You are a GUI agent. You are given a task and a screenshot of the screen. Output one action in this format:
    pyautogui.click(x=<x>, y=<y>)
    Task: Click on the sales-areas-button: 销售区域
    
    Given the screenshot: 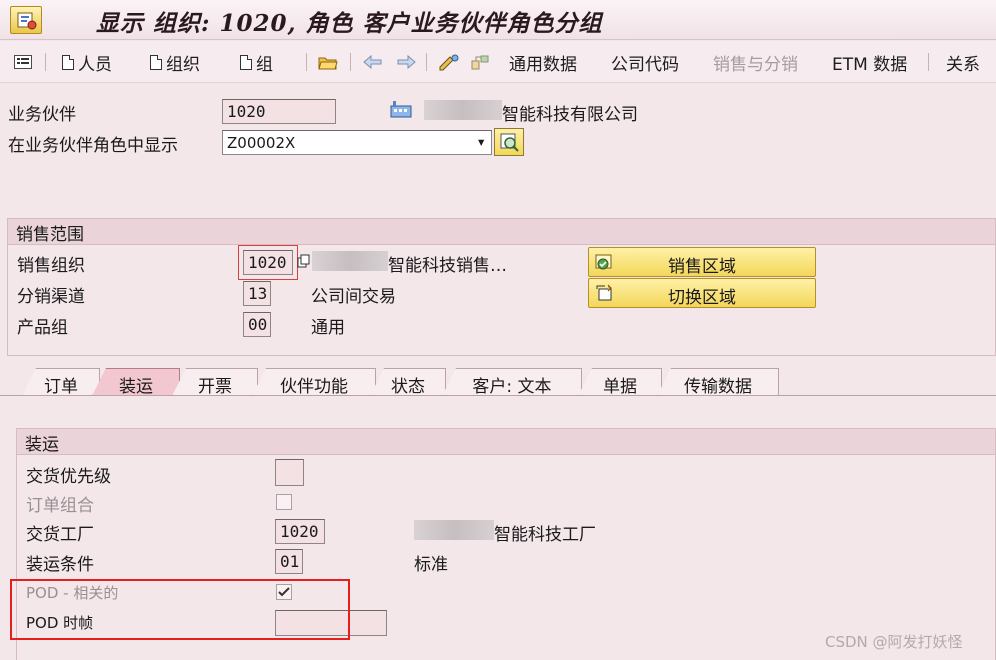 What is the action you would take?
    pyautogui.click(x=702, y=262)
    